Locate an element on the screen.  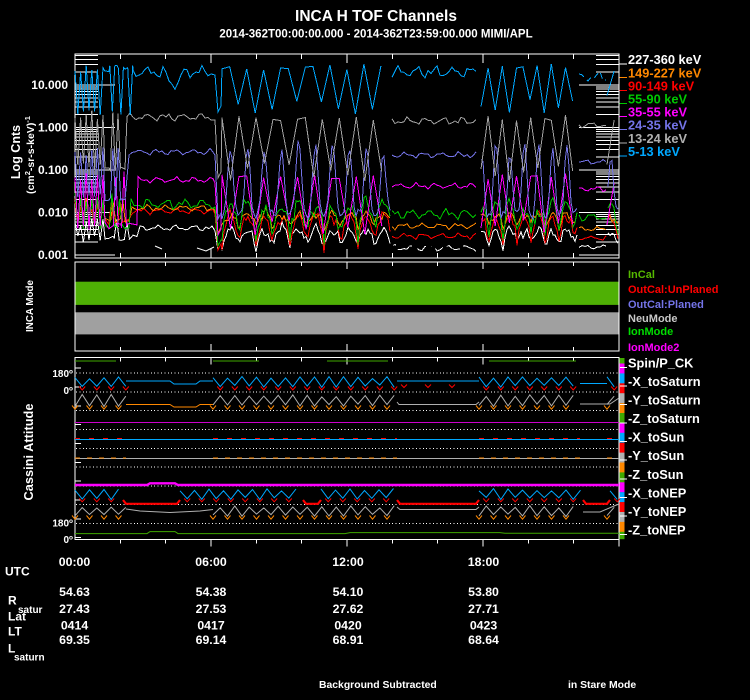
svg-text: 18:00 is located at coordinates (484, 562).